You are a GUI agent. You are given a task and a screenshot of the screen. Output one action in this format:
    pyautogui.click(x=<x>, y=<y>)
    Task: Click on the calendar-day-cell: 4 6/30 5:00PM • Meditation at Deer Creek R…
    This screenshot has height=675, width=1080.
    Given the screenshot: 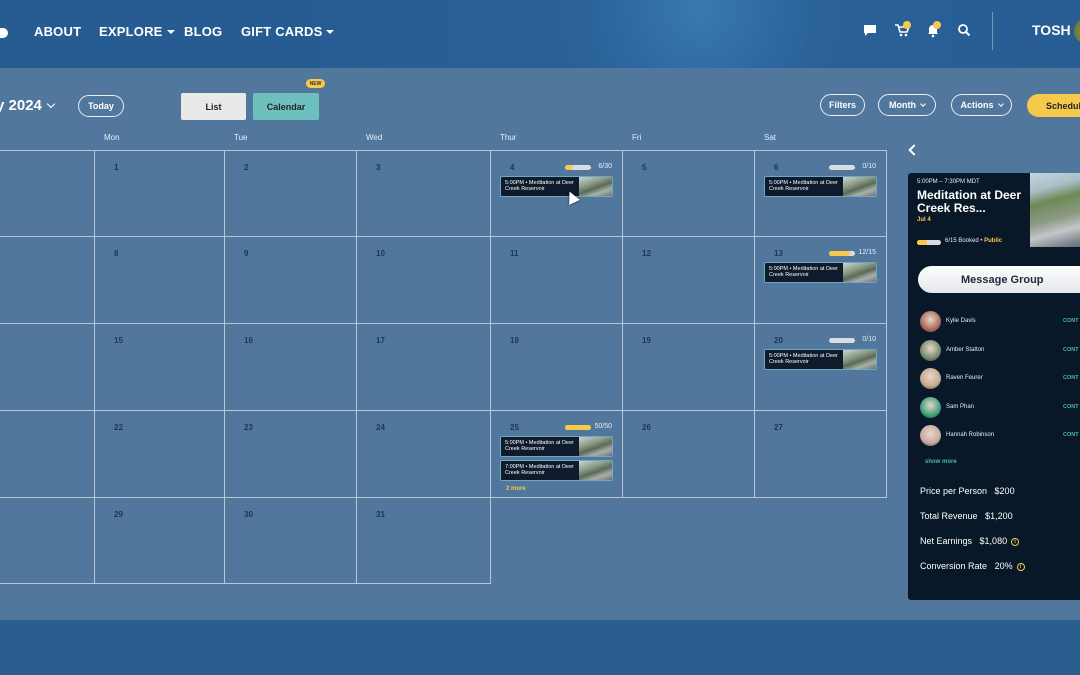 What is the action you would take?
    pyautogui.click(x=556, y=193)
    